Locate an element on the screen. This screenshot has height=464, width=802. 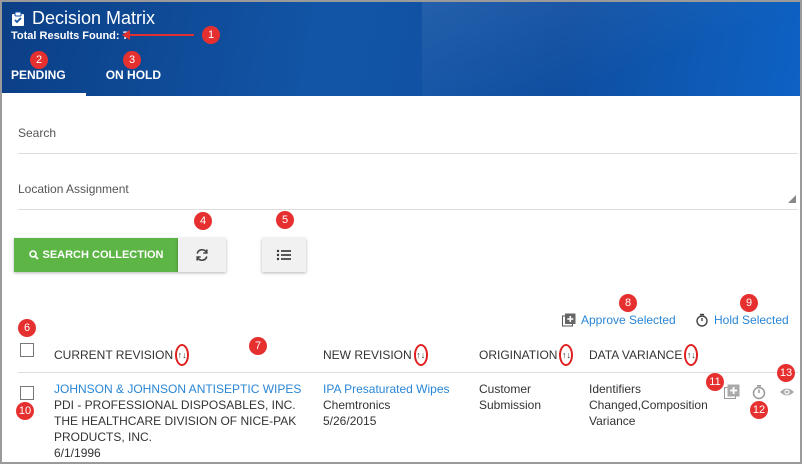
row-approve-button is located at coordinates (732, 392).